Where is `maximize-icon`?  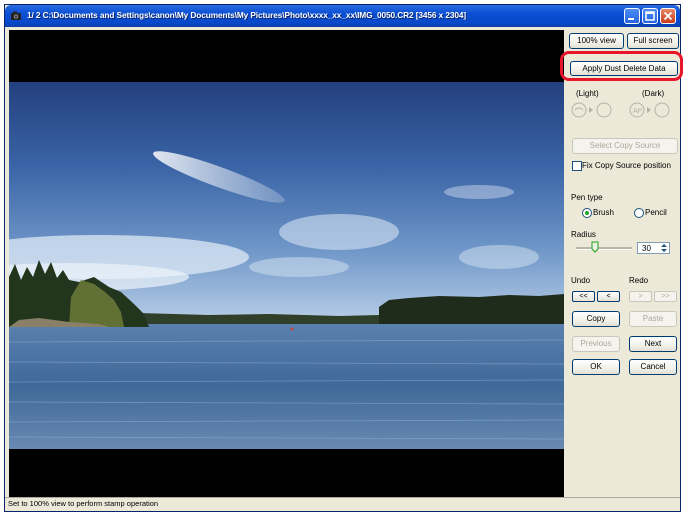
maximize-icon is located at coordinates (650, 16).